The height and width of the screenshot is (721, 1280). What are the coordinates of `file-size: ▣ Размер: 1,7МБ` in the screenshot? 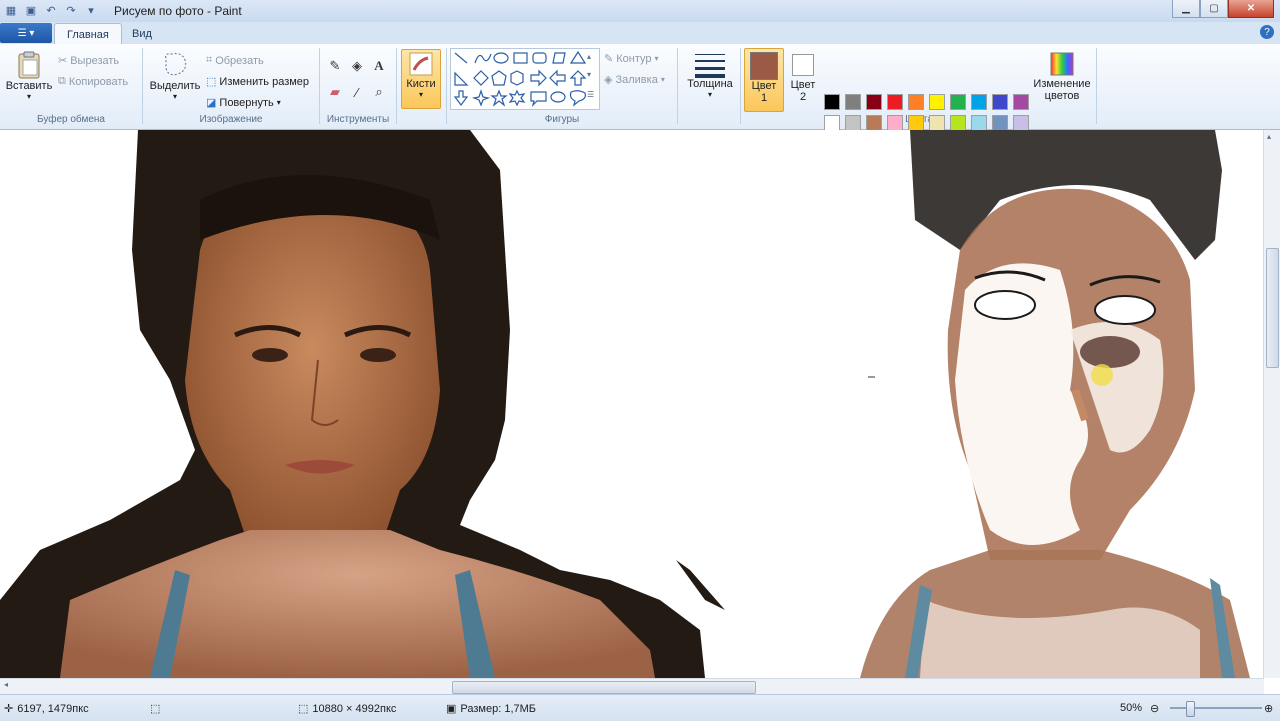 It's located at (491, 709).